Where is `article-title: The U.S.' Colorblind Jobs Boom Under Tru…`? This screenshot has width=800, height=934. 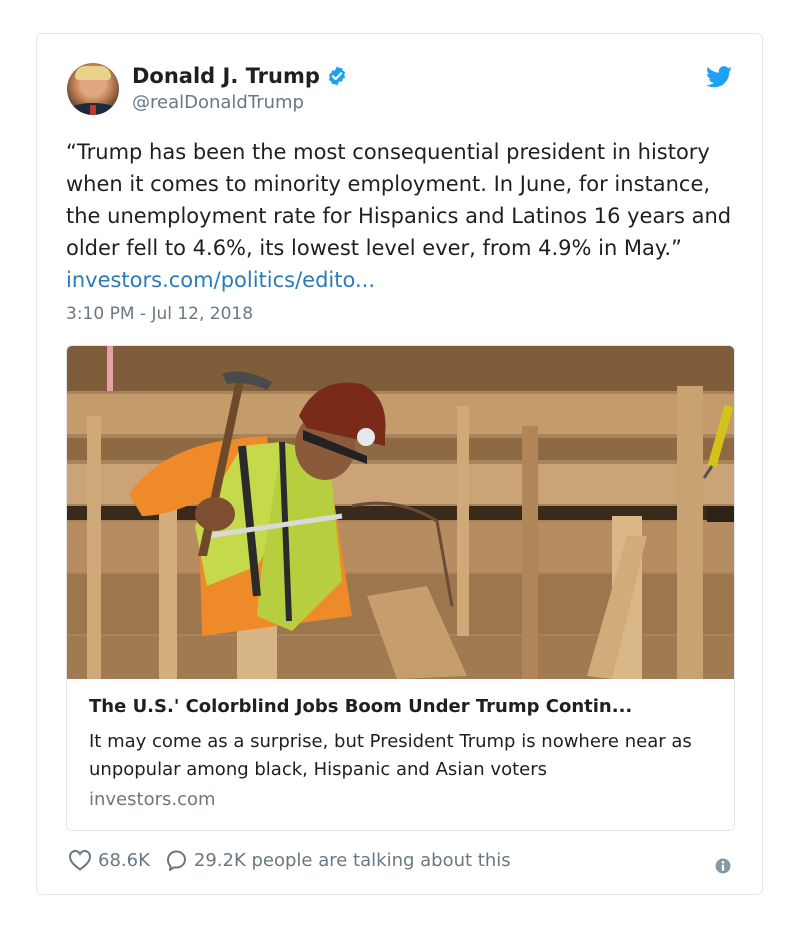
article-title: The U.S.' Colorblind Jobs Boom Under Tru… is located at coordinates (401, 706).